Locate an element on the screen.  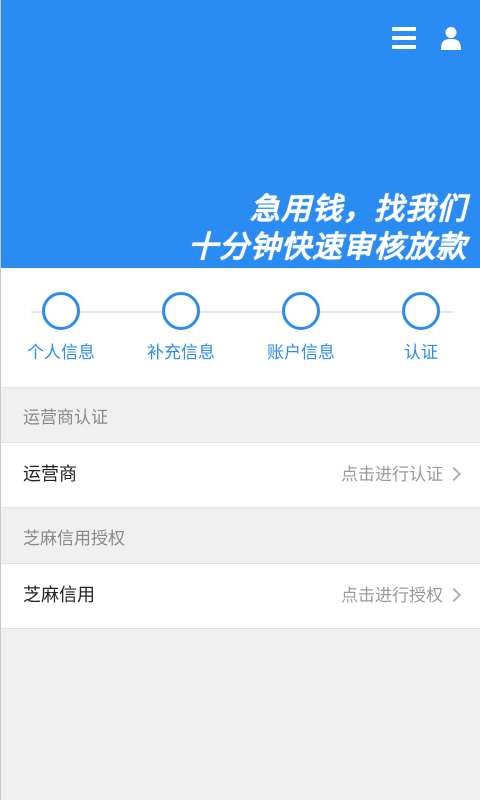
step-verification: 认证 is located at coordinates (421, 327).